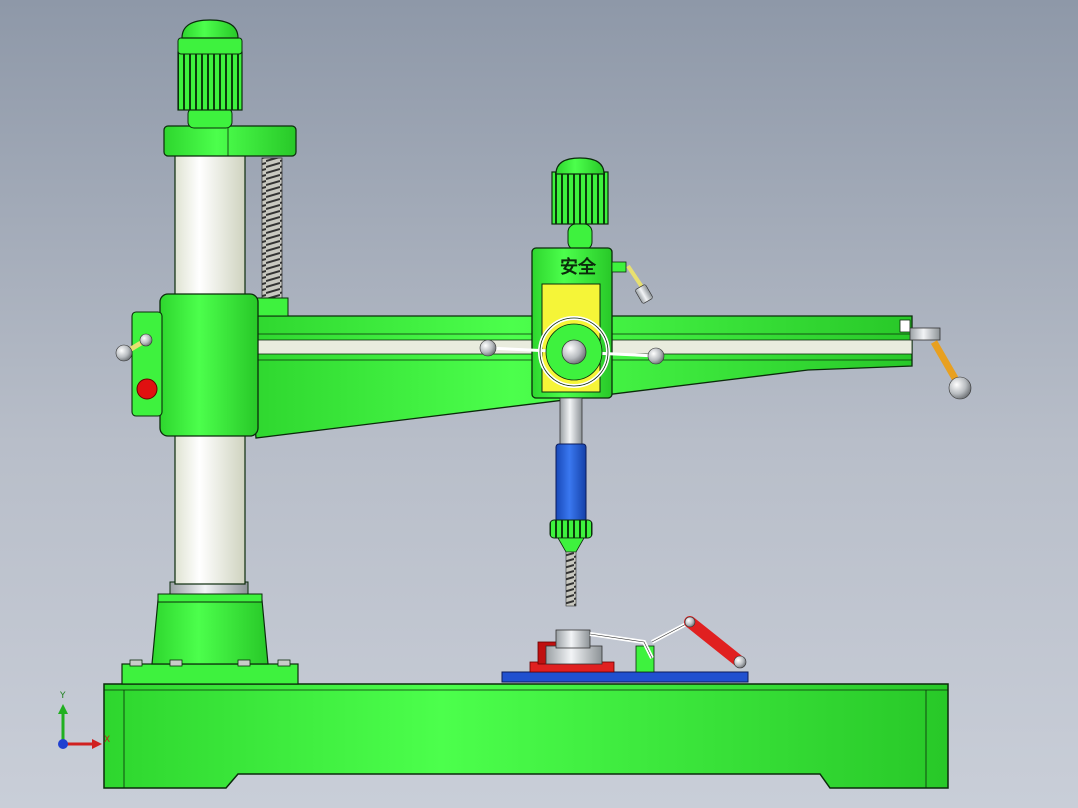 Image resolution: width=1078 pixels, height=808 pixels. I want to click on machine-base, so click(526, 736).